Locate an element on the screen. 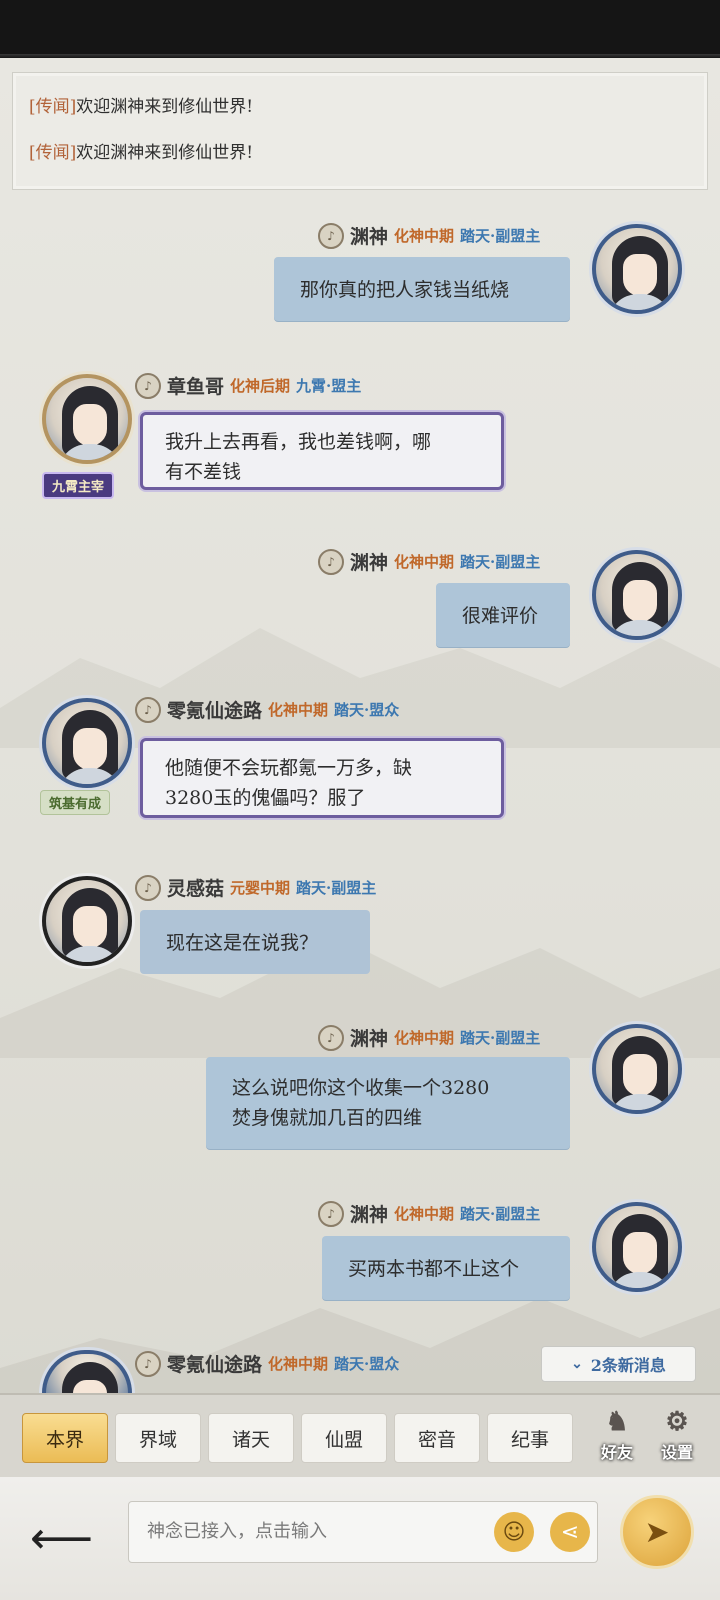 The height and width of the screenshot is (1600, 720). avatar-badge: 筑基有成 is located at coordinates (75, 802).